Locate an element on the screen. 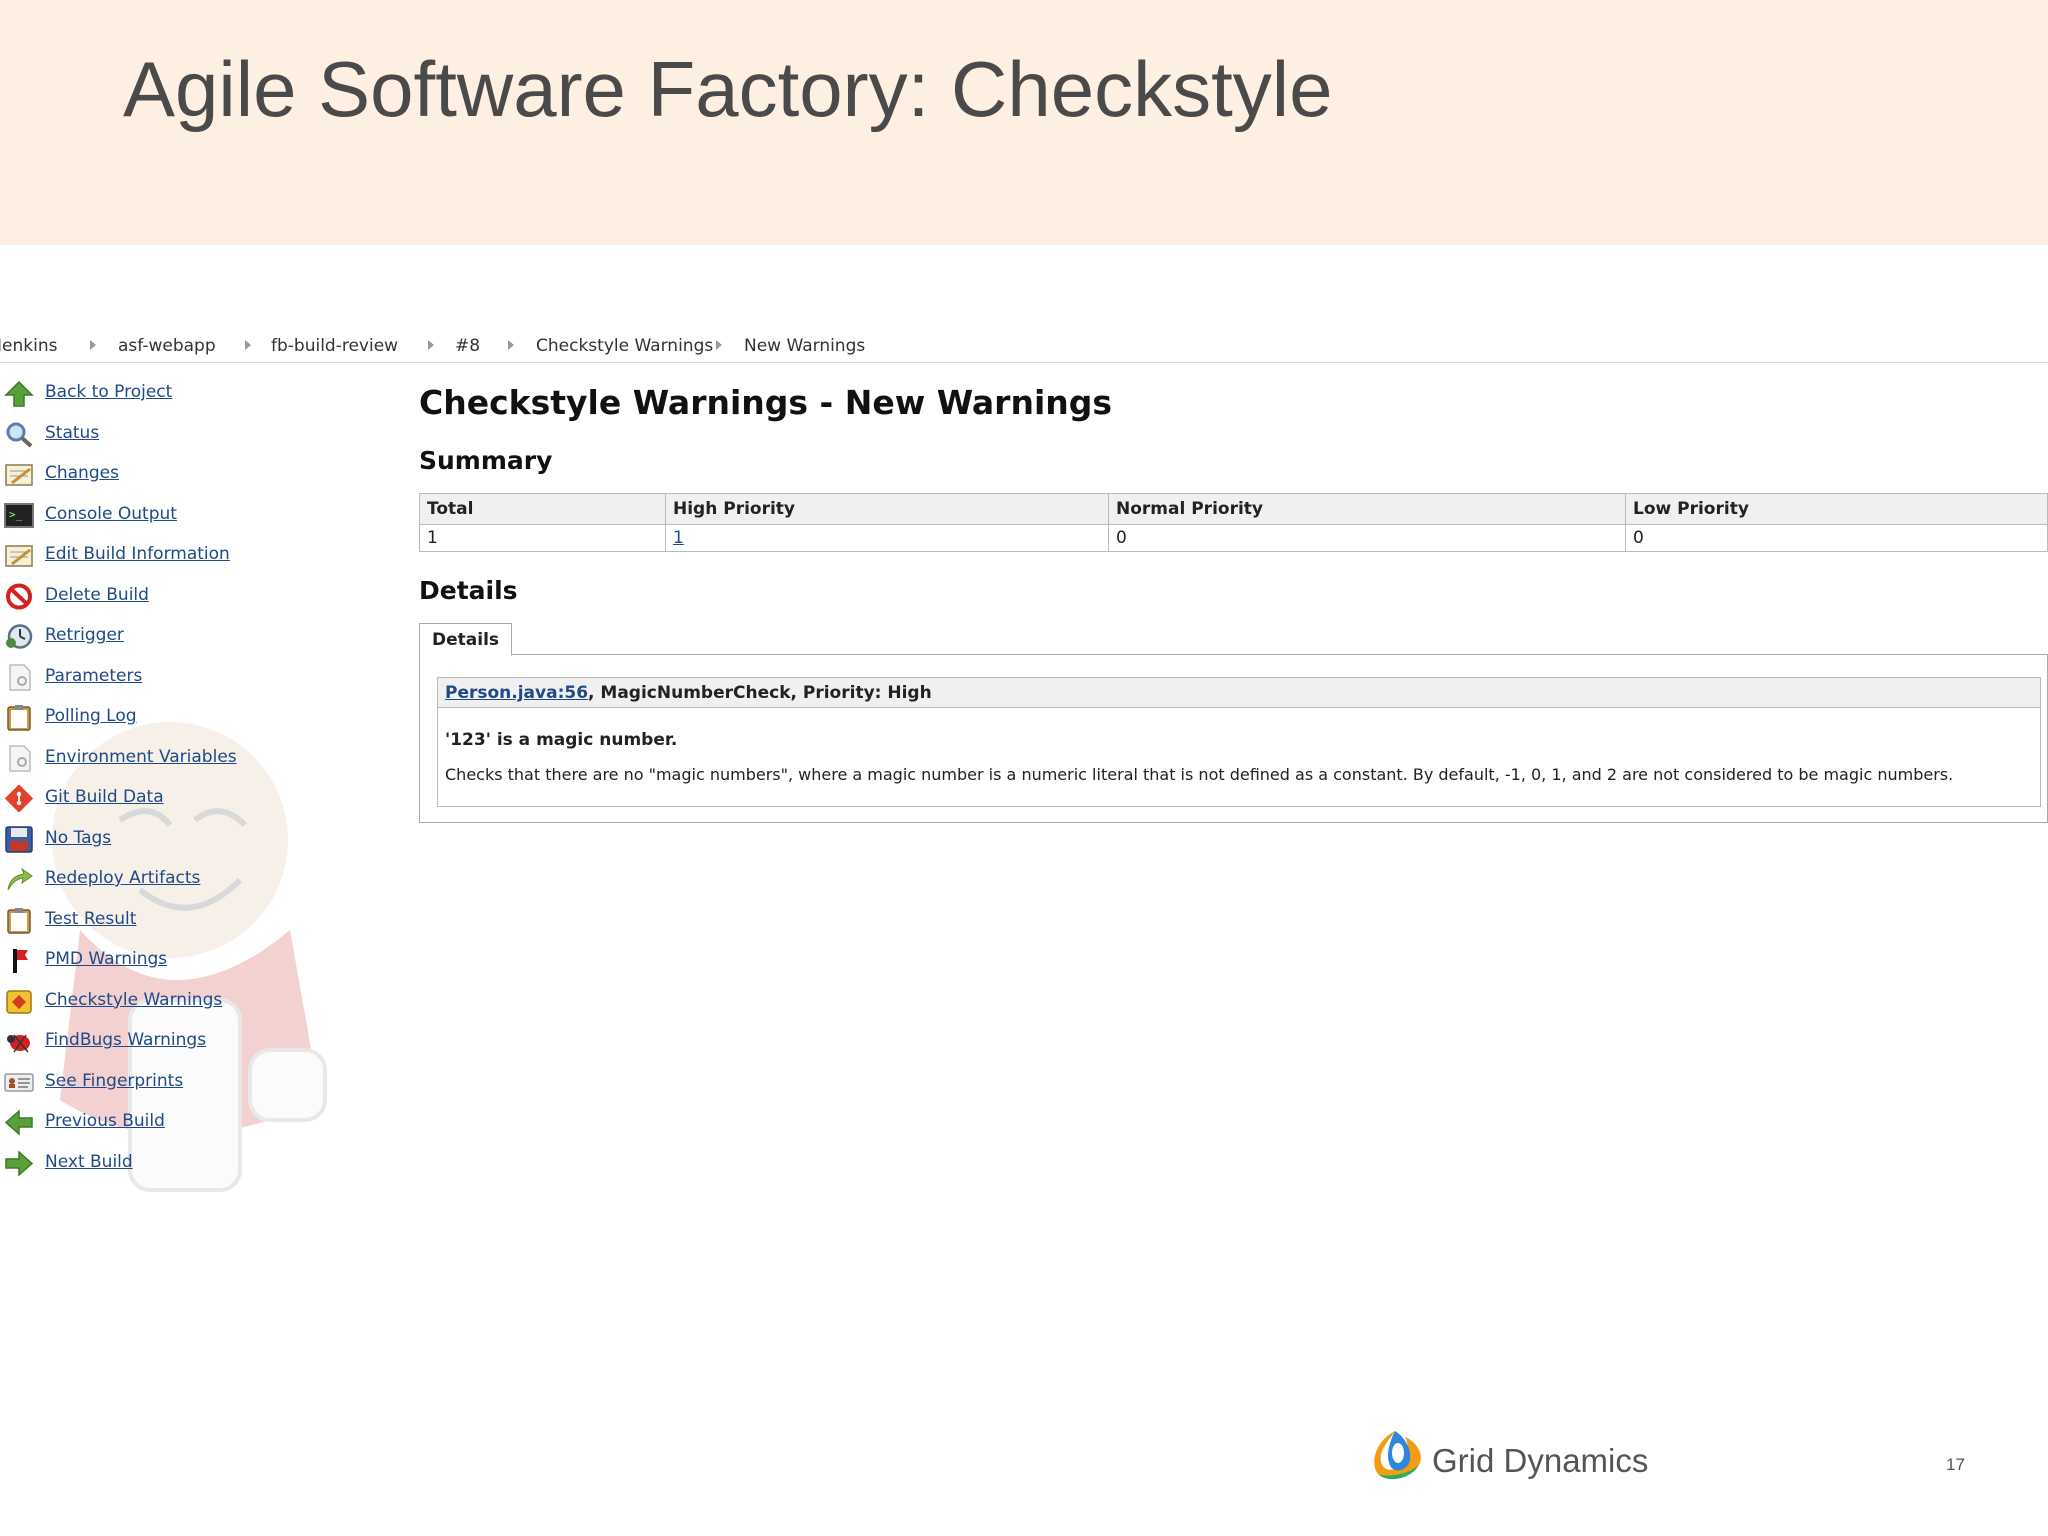 The image size is (2048, 1536). page-number: 17 is located at coordinates (1955, 1464).